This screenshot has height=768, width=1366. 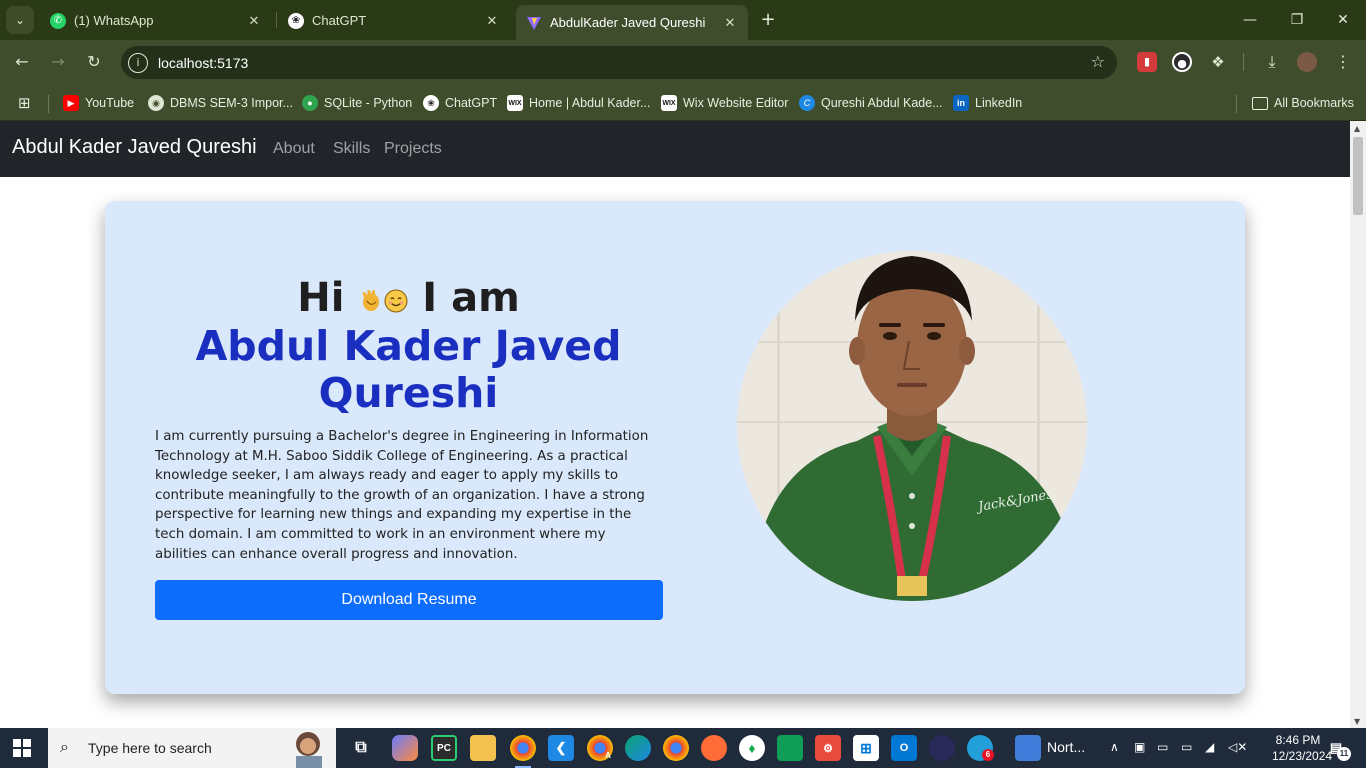 What do you see at coordinates (942, 748) in the screenshot?
I see `eclipse-icon` at bounding box center [942, 748].